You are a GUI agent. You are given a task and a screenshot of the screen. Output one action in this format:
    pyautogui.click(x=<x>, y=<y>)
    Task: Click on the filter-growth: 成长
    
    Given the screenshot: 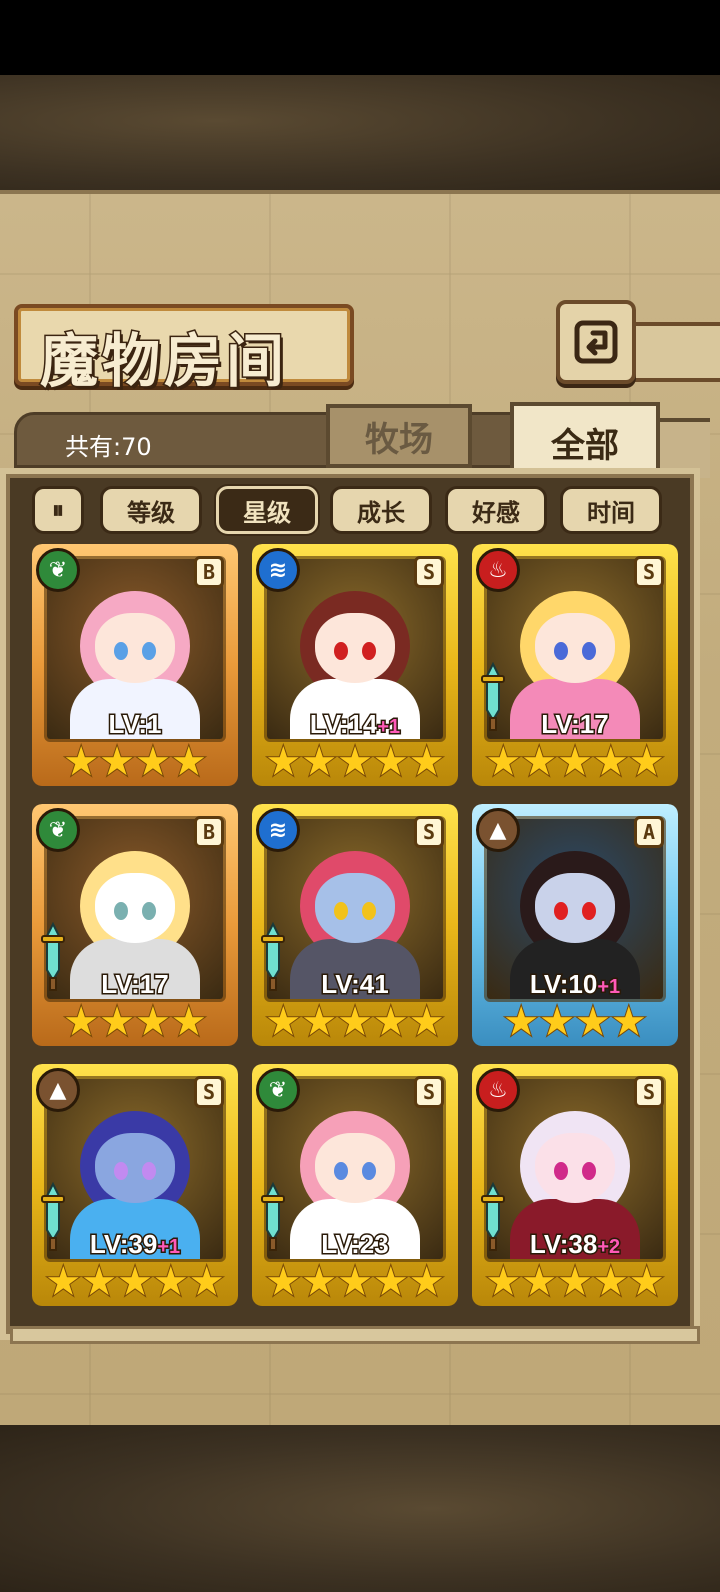 What is the action you would take?
    pyautogui.click(x=381, y=510)
    